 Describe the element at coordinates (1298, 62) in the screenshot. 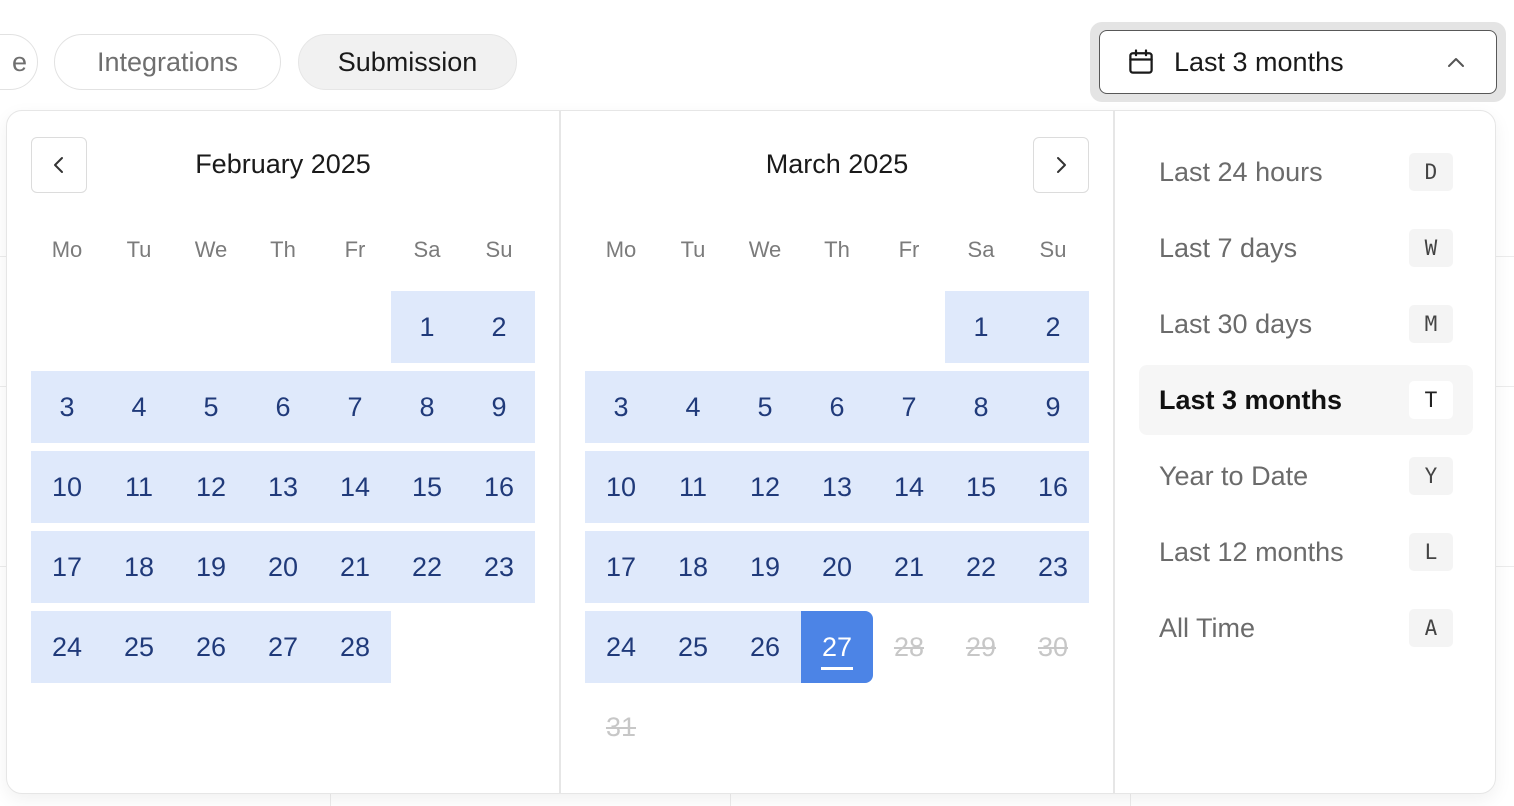

I see `date-range-button: Last 3 months` at that location.